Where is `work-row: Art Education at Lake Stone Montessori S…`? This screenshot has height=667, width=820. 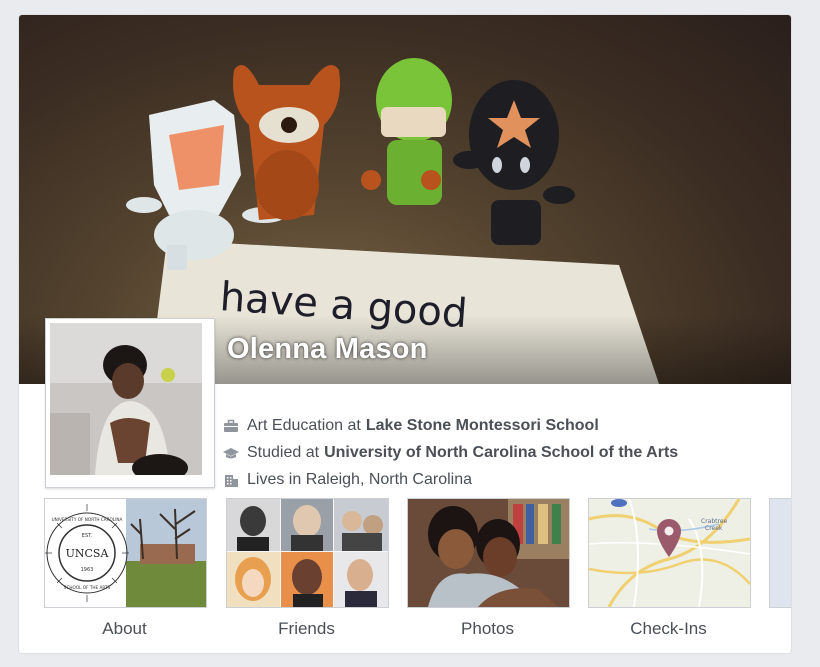
work-row: Art Education at Lake Stone Montessori S… is located at coordinates (450, 425).